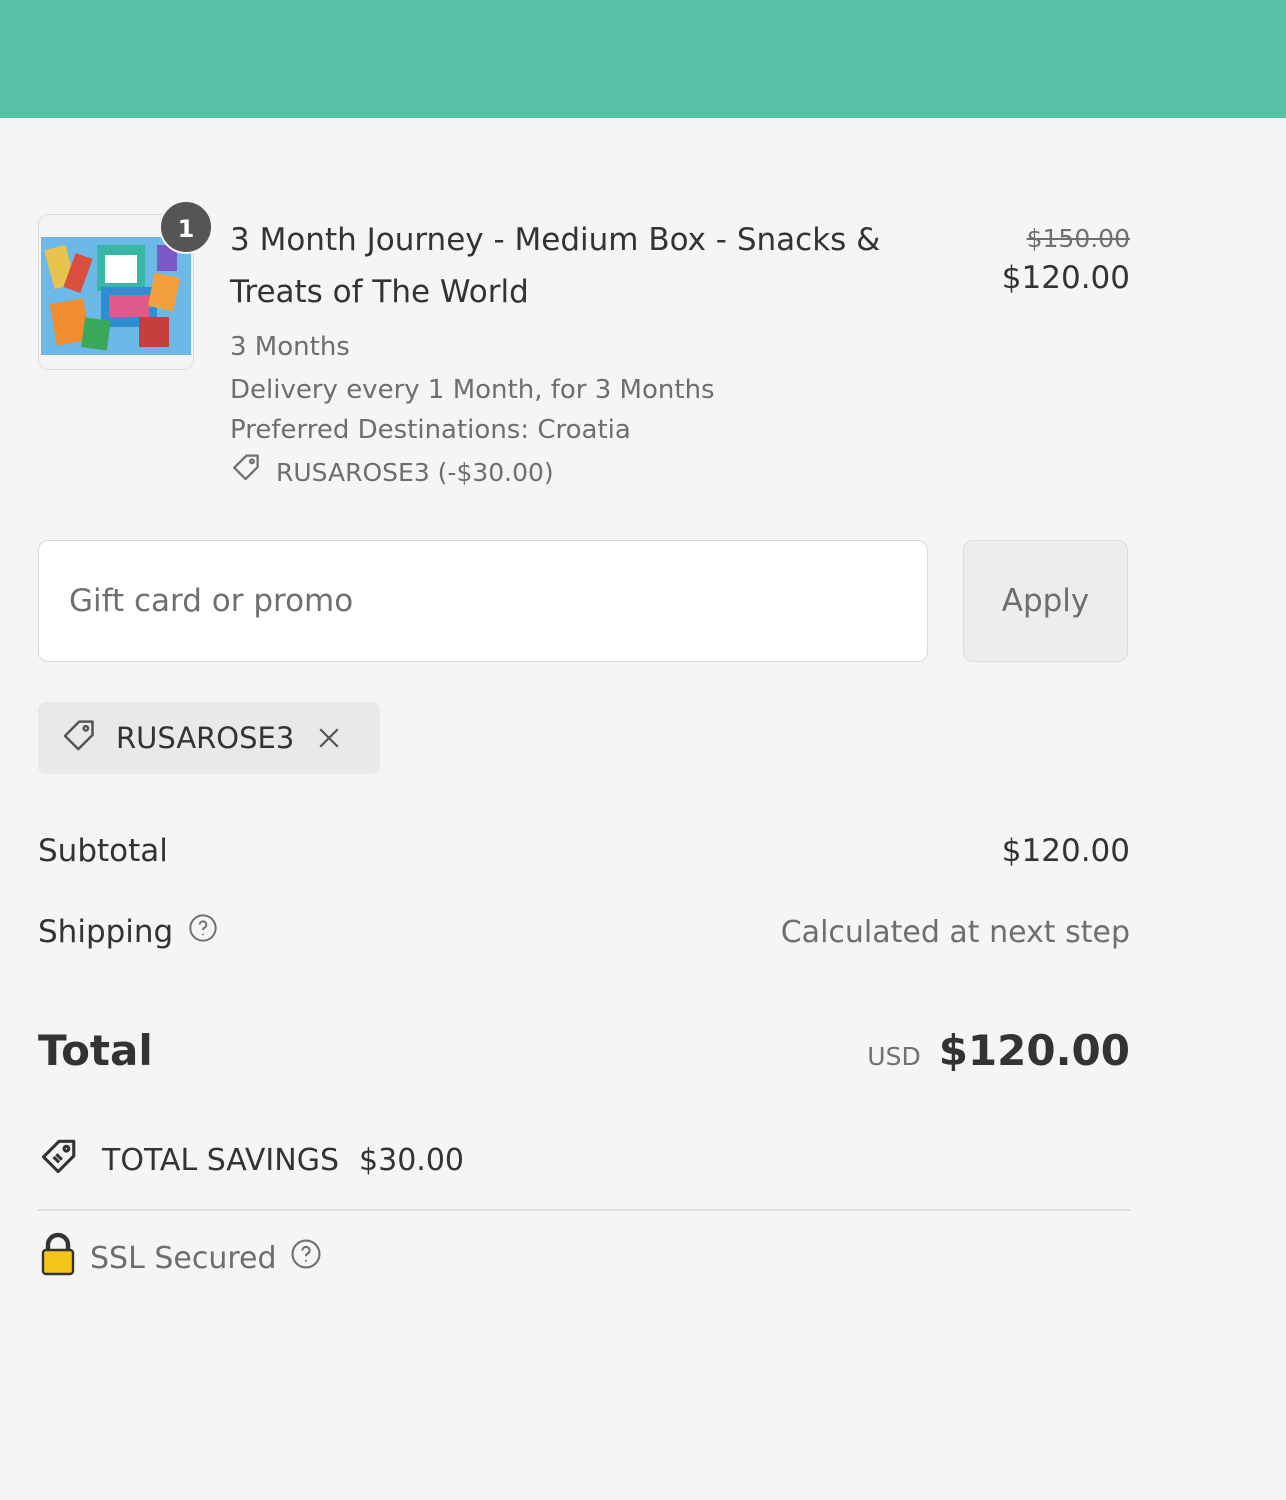  What do you see at coordinates (329, 738) in the screenshot?
I see `close-icon` at bounding box center [329, 738].